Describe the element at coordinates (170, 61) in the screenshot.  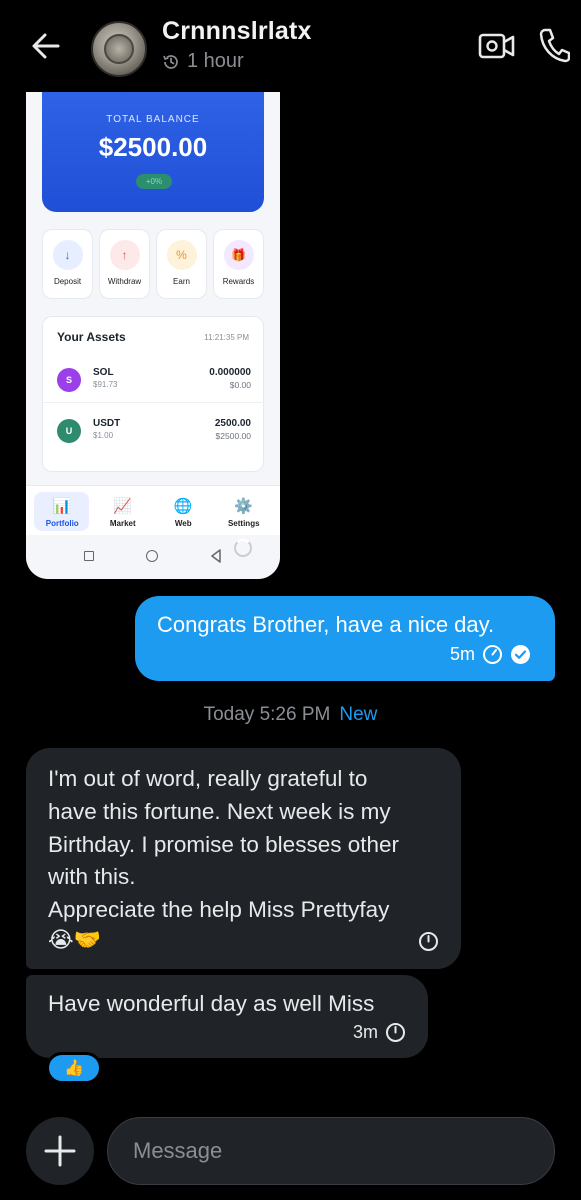
I see `history-icon` at that location.